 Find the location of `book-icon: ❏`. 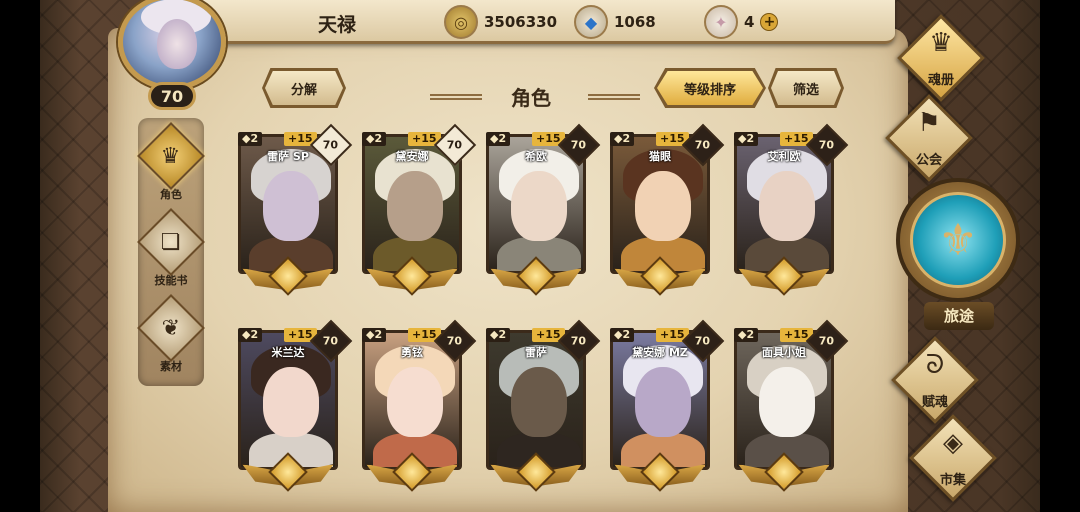

book-icon: ❏ is located at coordinates (171, 242).